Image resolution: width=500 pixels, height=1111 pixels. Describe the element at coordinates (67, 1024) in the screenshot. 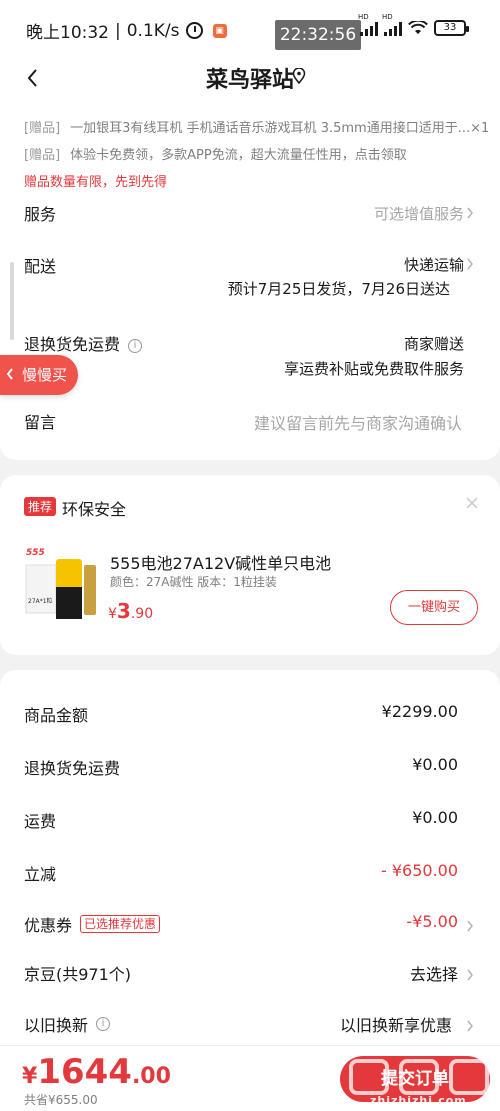

I see `summary-label: 以旧换新 i` at that location.